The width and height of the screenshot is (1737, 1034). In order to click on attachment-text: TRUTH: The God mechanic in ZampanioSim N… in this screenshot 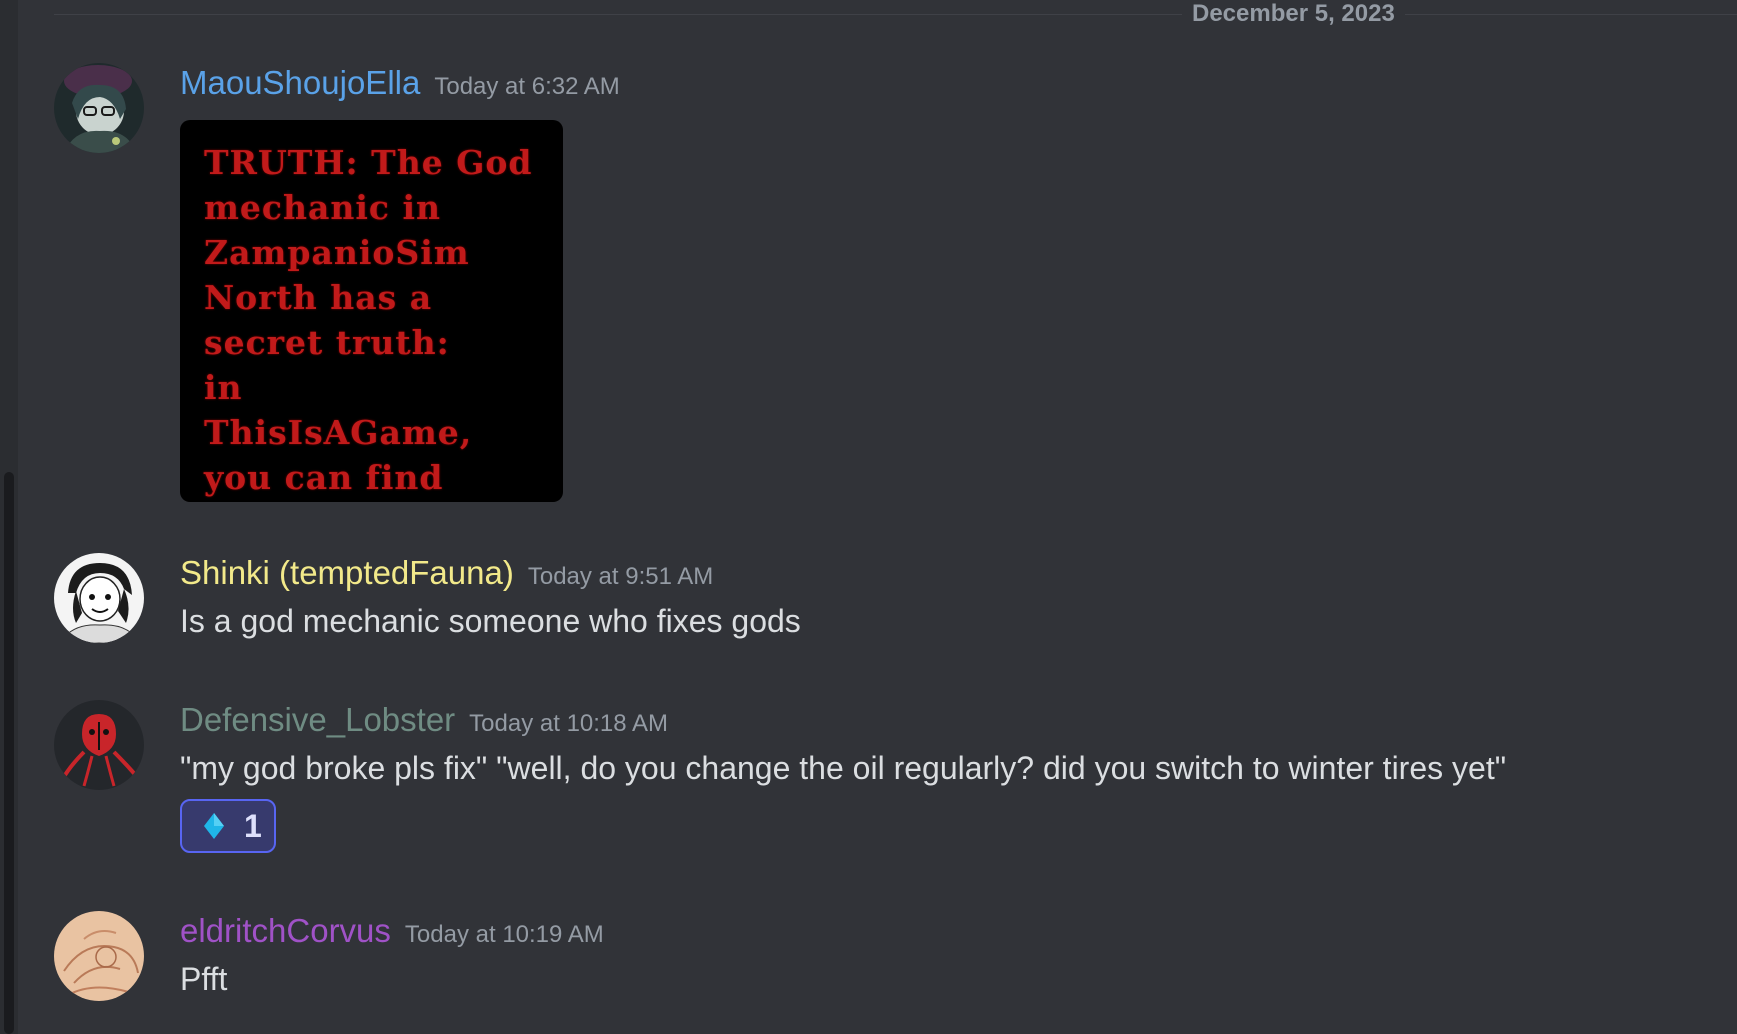, I will do `click(368, 320)`.